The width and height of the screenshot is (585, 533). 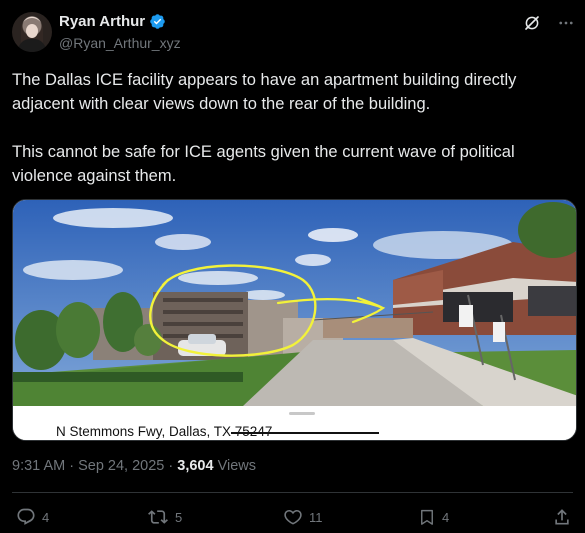 What do you see at coordinates (427, 517) in the screenshot?
I see `bookmark-icon` at bounding box center [427, 517].